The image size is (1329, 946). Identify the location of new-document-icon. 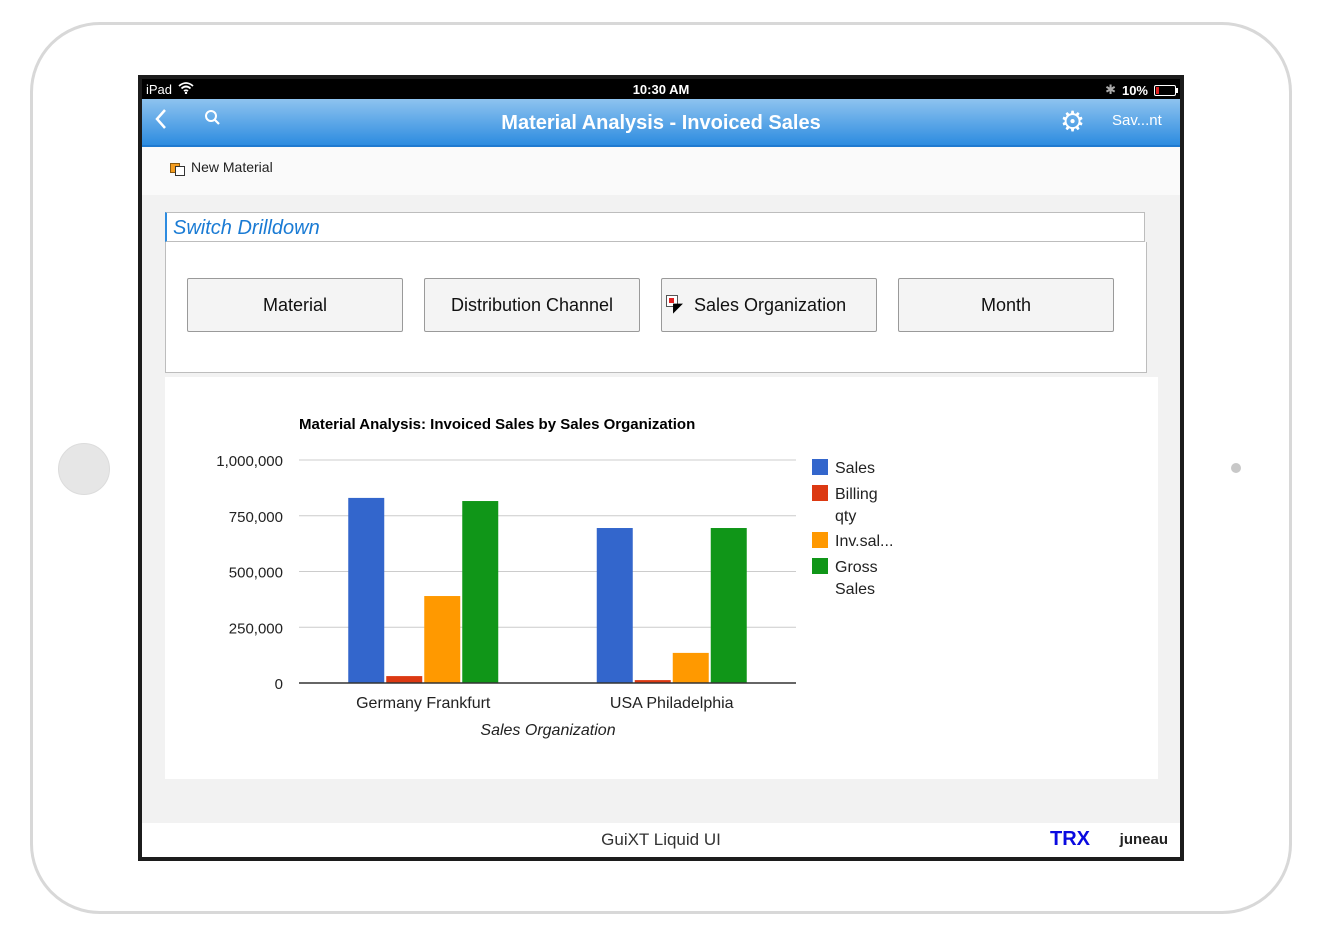
(177, 168).